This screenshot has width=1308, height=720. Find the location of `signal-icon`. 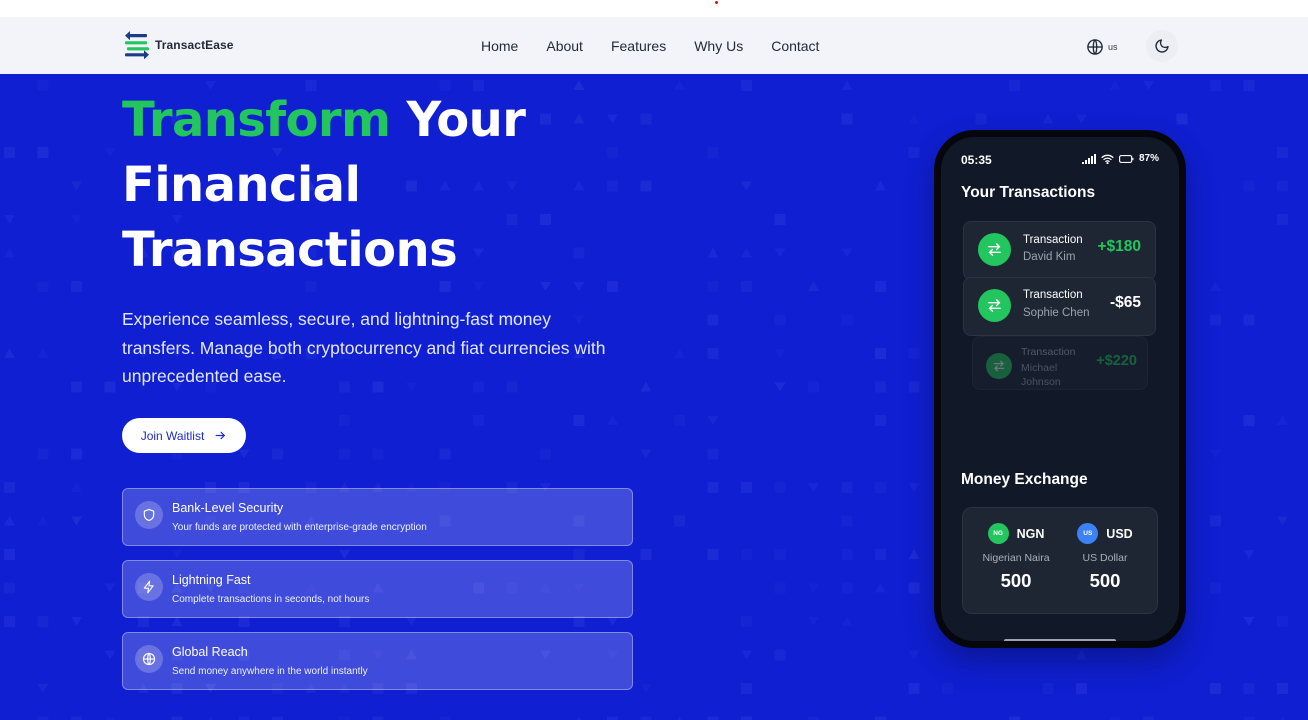

signal-icon is located at coordinates (1088, 158).